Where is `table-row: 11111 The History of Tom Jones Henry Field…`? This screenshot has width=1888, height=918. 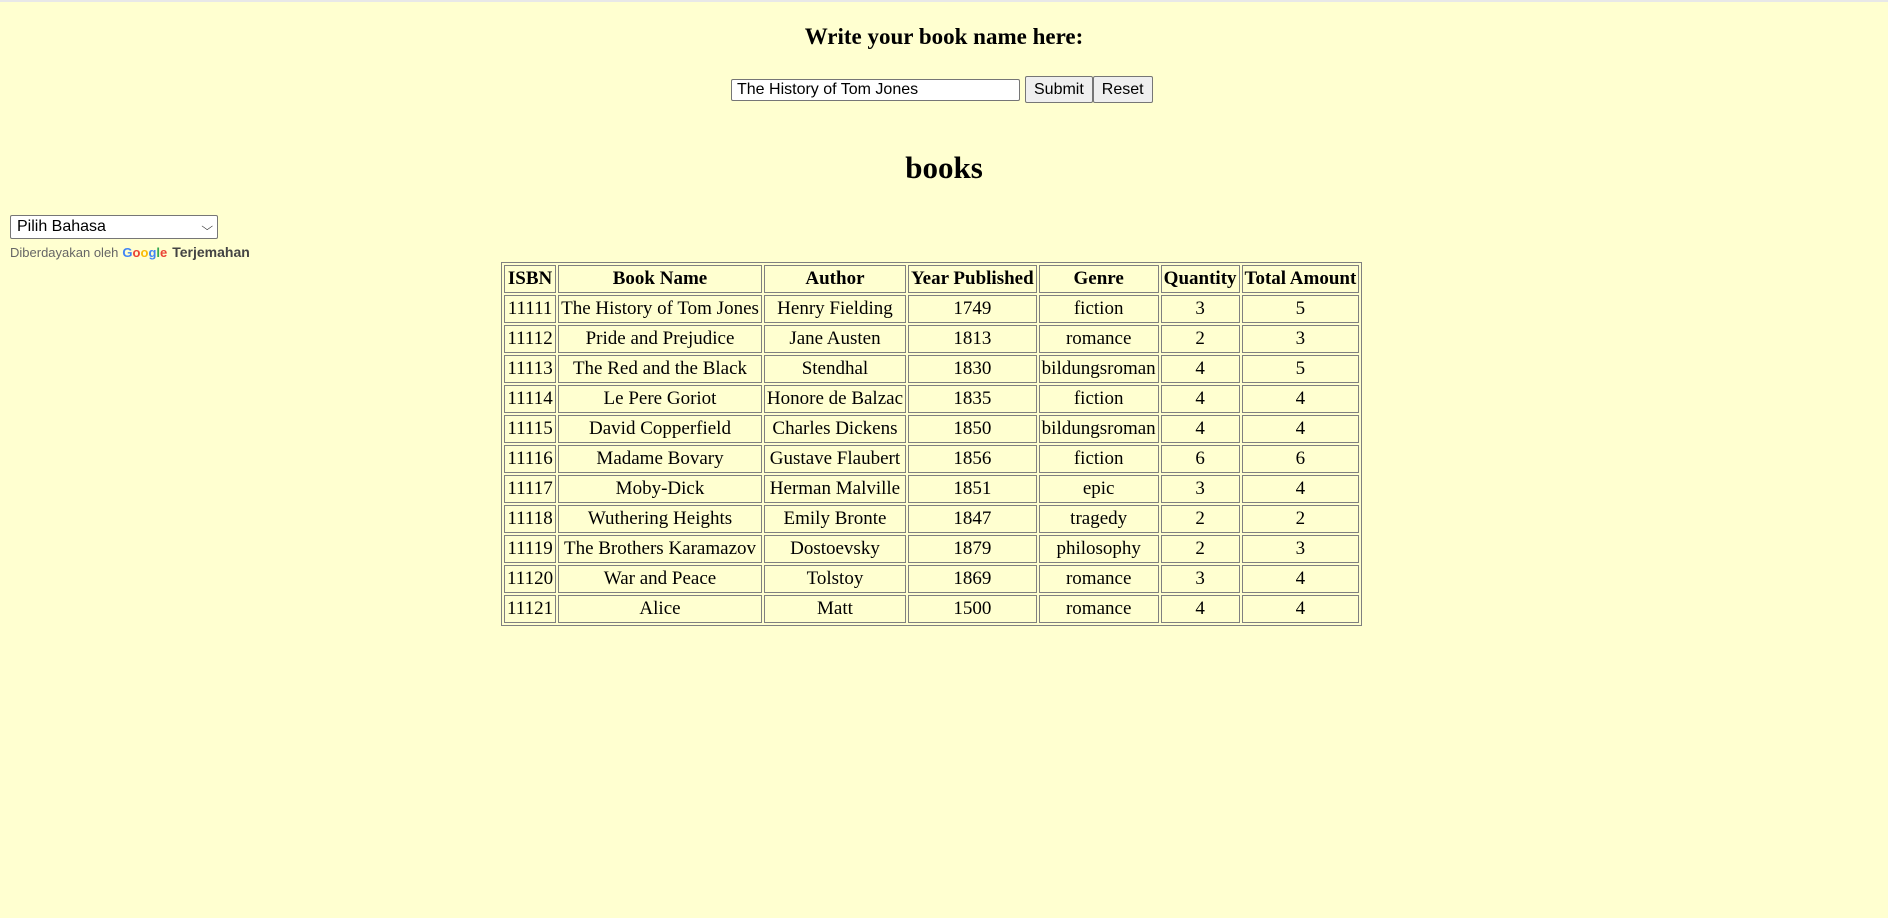
table-row: 11111 The History of Tom Jones Henry Field… is located at coordinates (932, 309).